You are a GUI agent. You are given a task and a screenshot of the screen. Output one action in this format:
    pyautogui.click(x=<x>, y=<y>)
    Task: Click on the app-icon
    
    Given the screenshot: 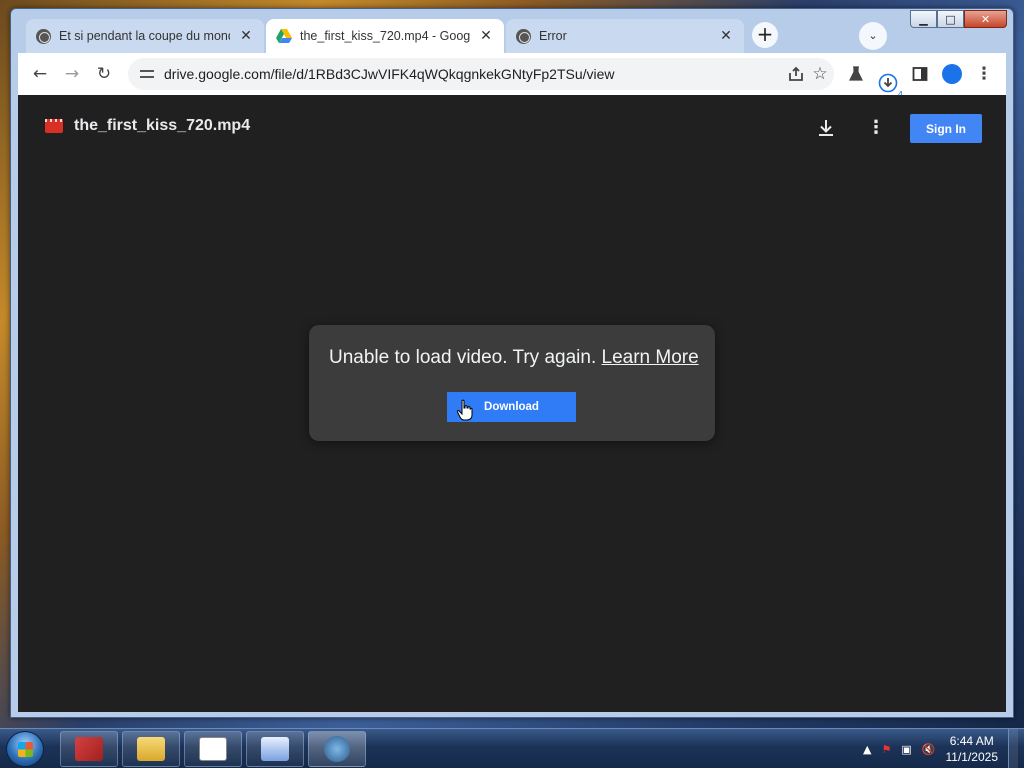 What is the action you would take?
    pyautogui.click(x=89, y=749)
    